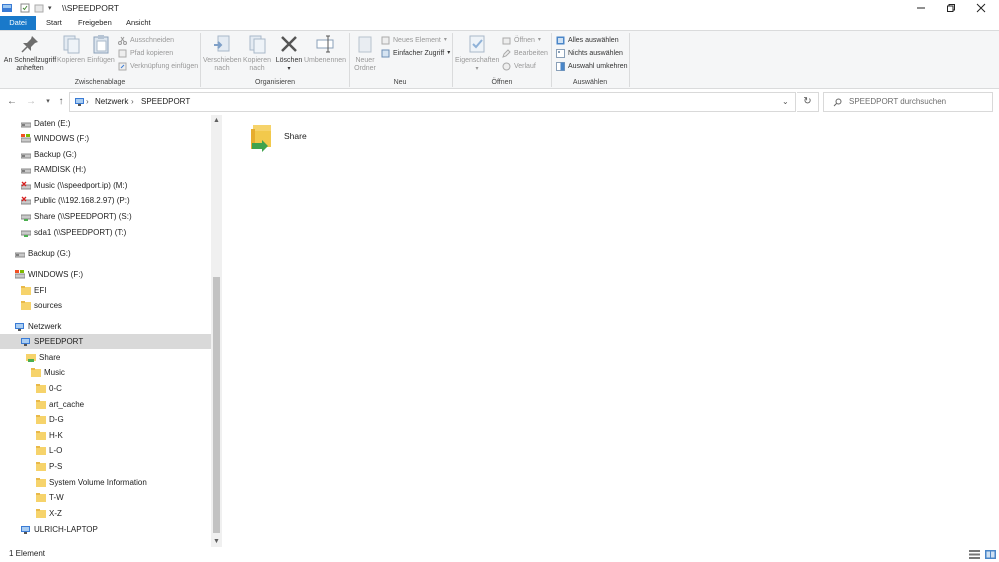  Describe the element at coordinates (289, 69) in the screenshot. I see `delete-dropdown-icon: ▾` at that location.